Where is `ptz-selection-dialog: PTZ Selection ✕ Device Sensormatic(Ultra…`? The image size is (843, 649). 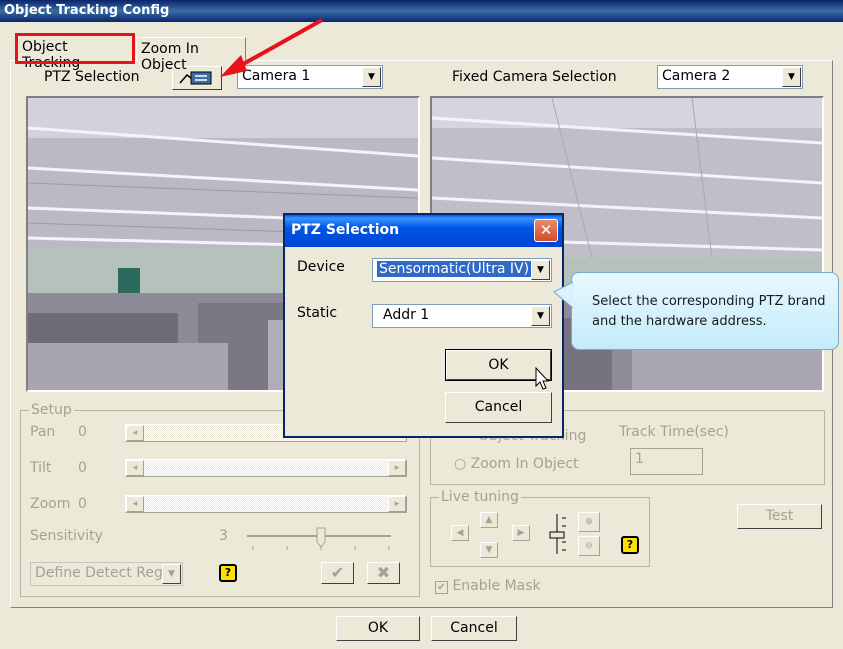
ptz-selection-dialog: PTZ Selection ✕ Device Sensormatic(Ultra… is located at coordinates (423, 325).